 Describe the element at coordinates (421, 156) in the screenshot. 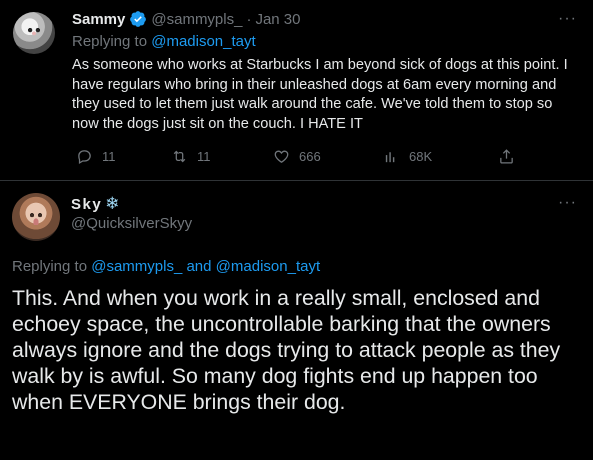

I see `views-count: 68K` at that location.